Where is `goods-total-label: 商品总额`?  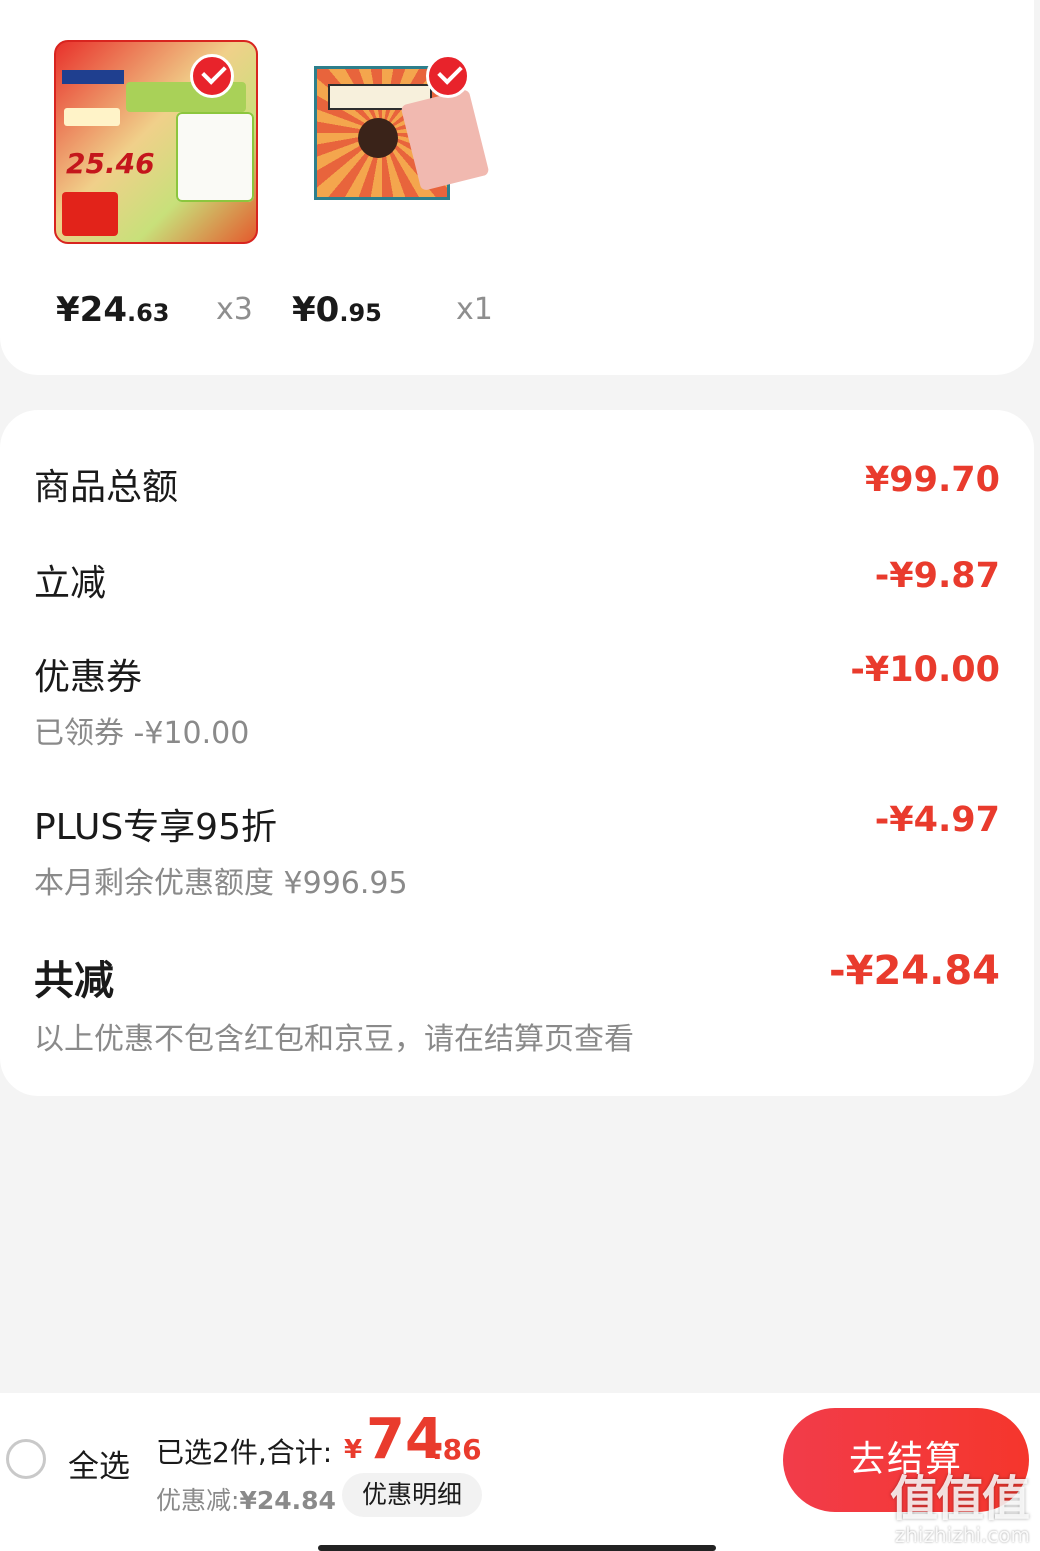
goods-total-label: 商品总额 is located at coordinates (106, 487).